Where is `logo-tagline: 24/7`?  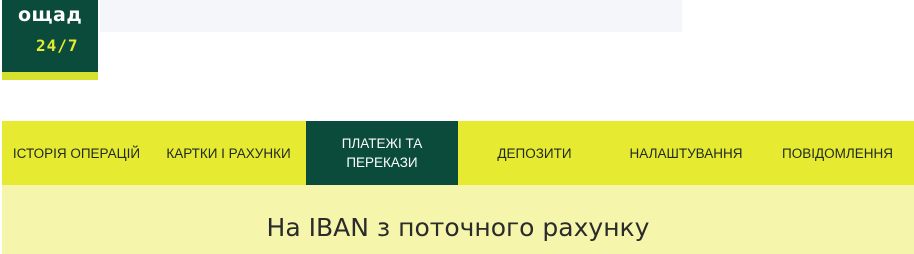 logo-tagline: 24/7 is located at coordinates (57, 45).